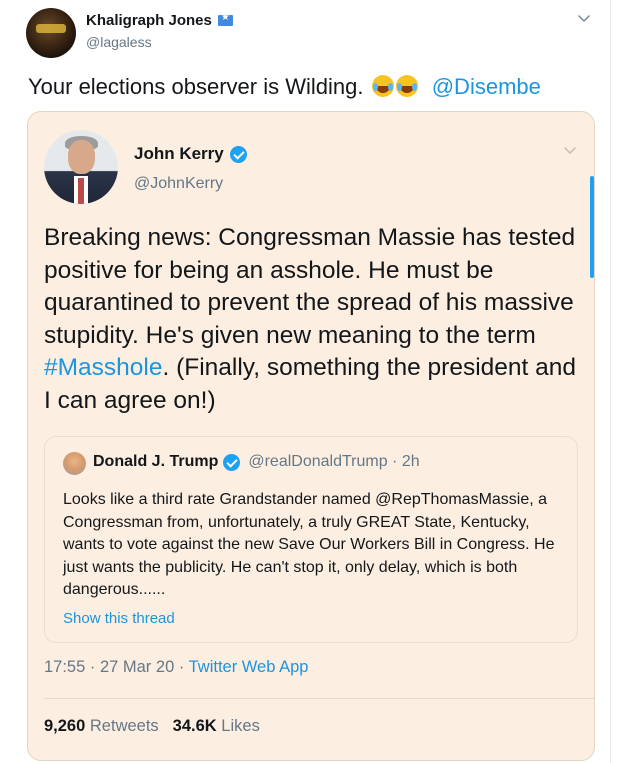 Image resolution: width=618 pixels, height=763 pixels. I want to click on mention-link: @Disembe, so click(486, 86).